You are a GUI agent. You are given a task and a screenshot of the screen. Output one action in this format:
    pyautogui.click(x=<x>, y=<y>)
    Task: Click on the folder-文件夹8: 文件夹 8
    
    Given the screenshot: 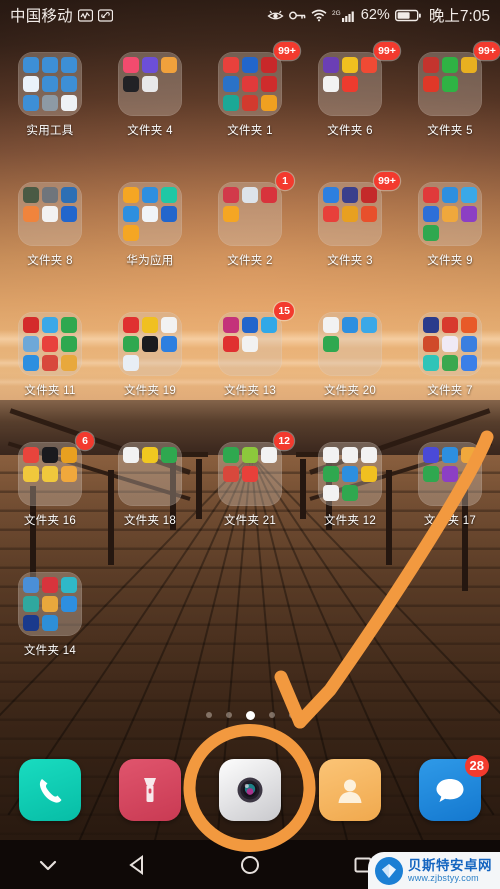 What is the action you would take?
    pyautogui.click(x=50, y=235)
    